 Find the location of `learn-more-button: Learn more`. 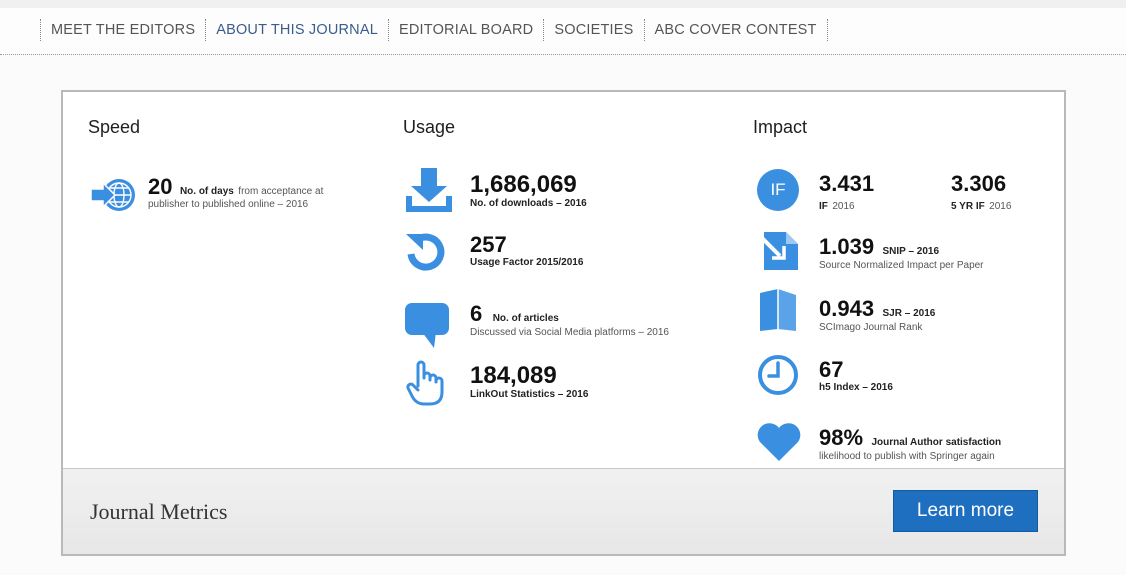

learn-more-button: Learn more is located at coordinates (965, 511).